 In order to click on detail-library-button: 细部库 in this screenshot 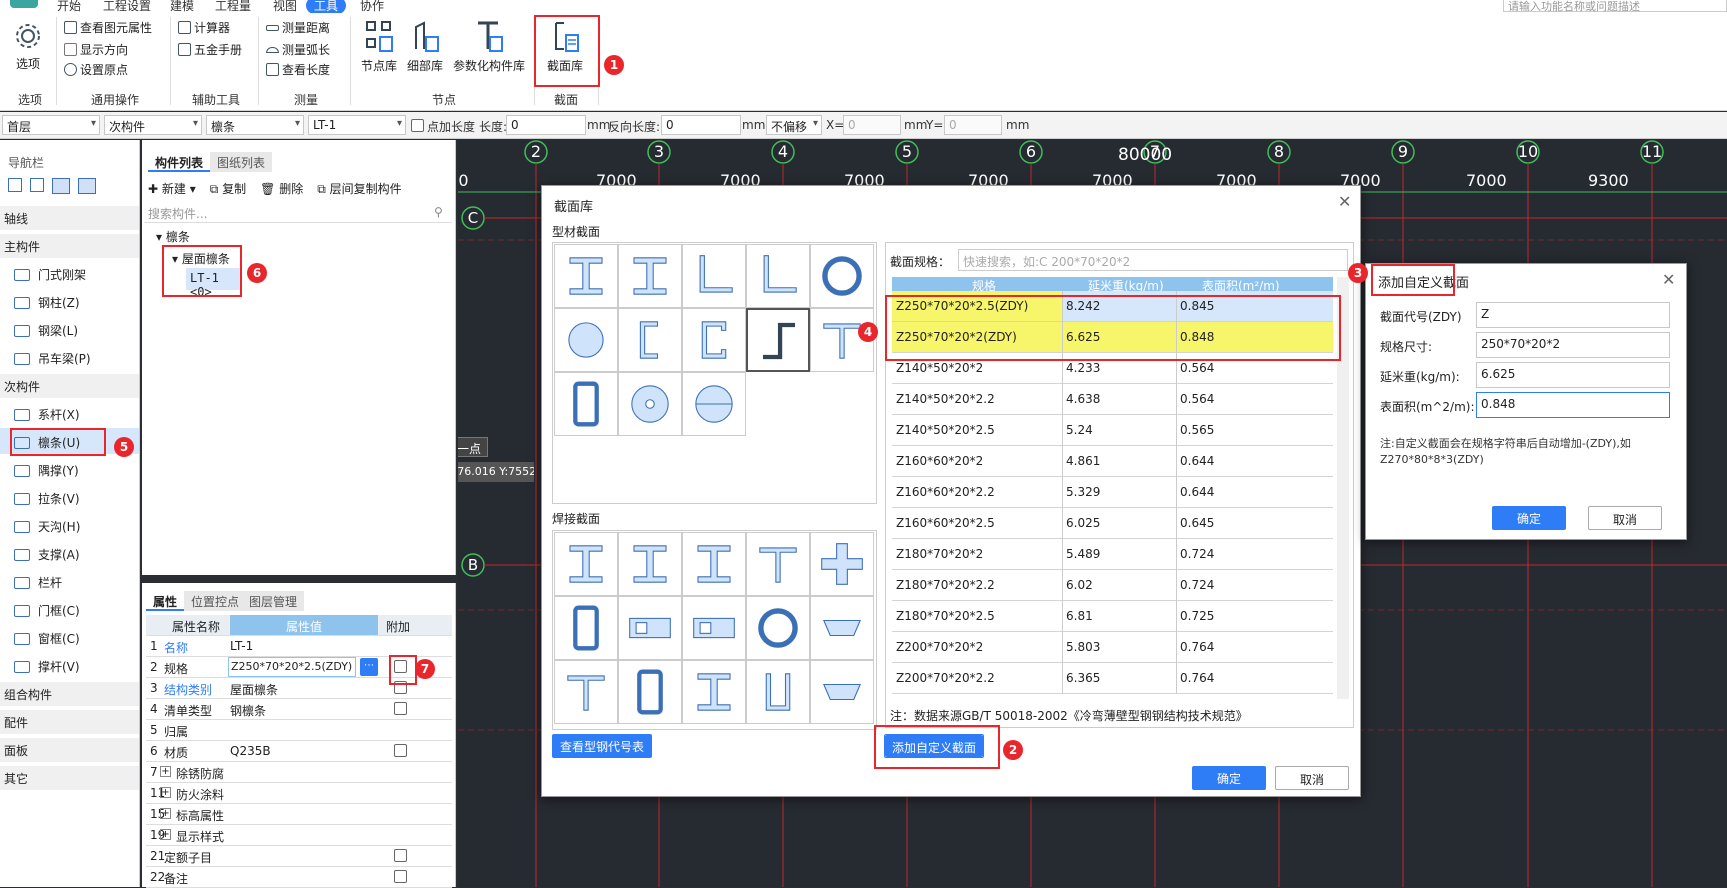, I will do `click(425, 46)`.